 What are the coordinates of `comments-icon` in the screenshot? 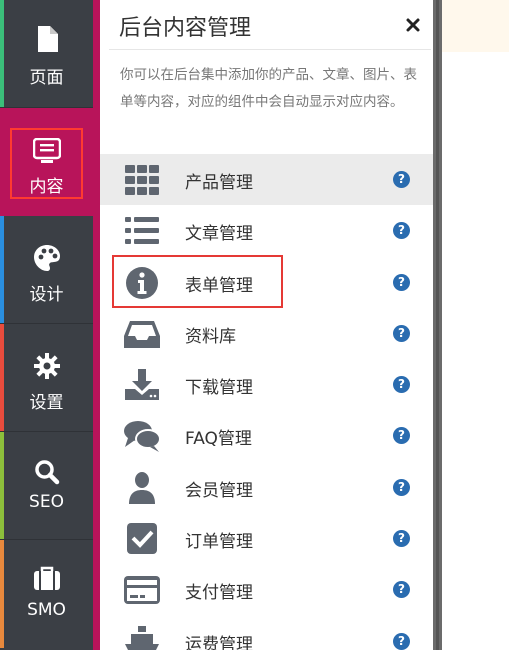 It's located at (142, 436).